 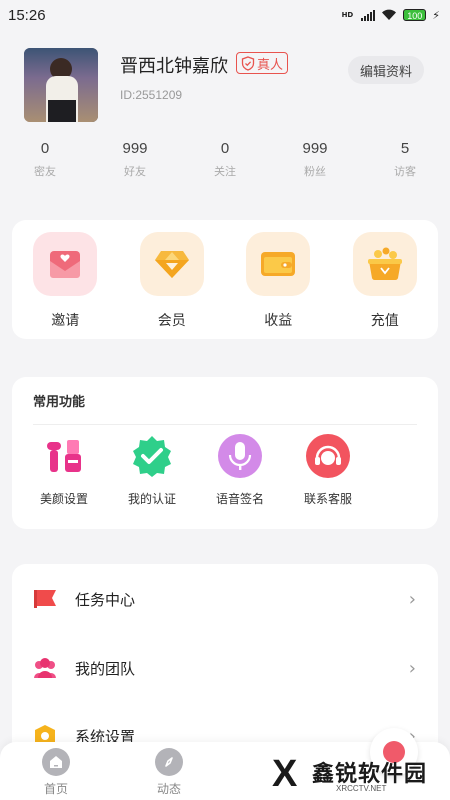 I want to click on stat-label: 关注, so click(x=225, y=171).